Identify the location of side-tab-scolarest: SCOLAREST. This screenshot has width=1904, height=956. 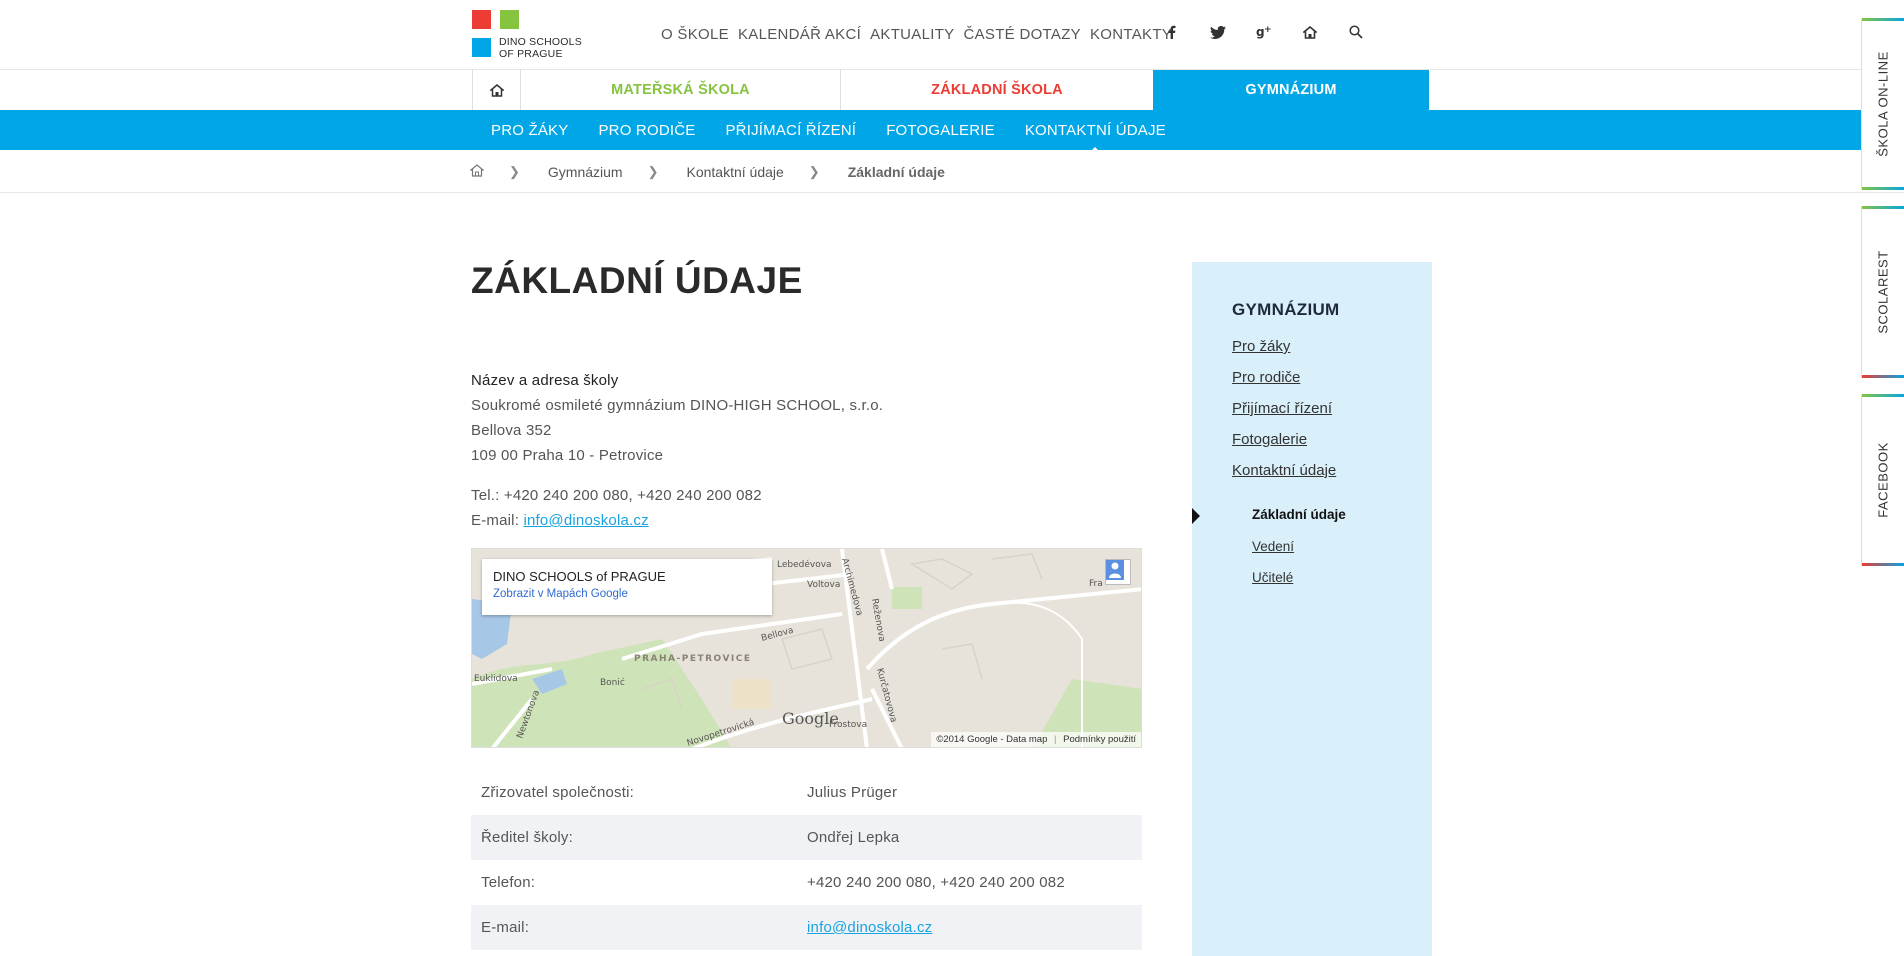
(1882, 292).